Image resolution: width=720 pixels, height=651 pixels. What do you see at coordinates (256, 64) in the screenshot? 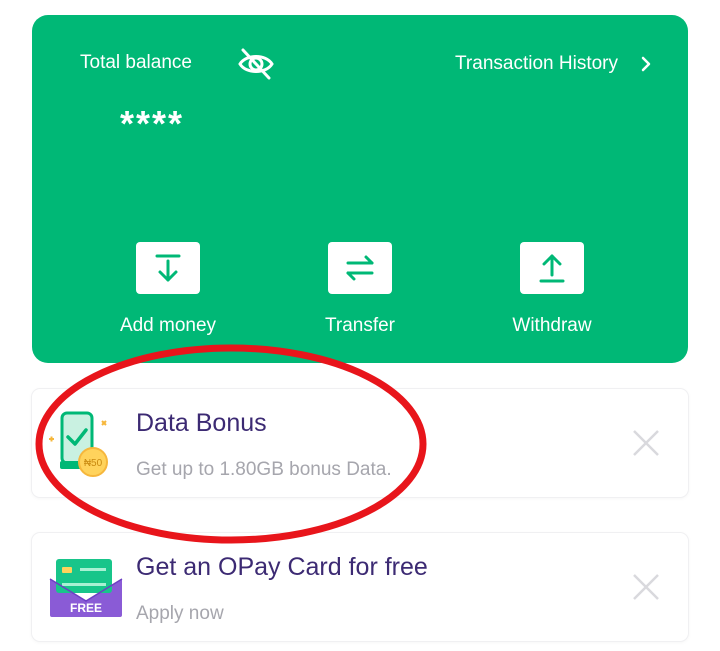
I see `hide-balance-eye-off-icon` at bounding box center [256, 64].